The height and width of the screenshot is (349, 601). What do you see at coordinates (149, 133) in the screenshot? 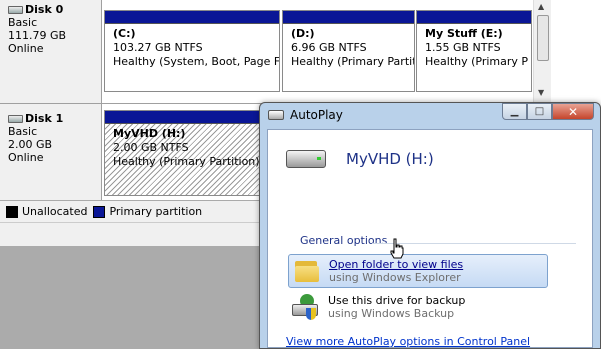
I see `partition-title: MyVHD (H:)` at bounding box center [149, 133].